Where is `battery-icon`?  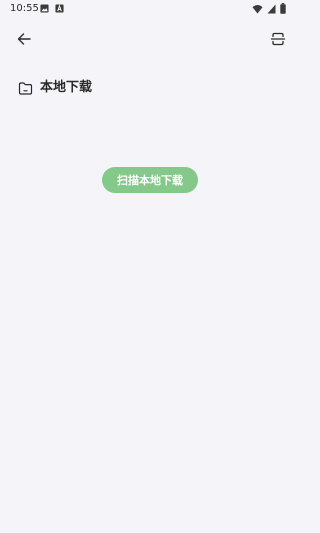
battery-icon is located at coordinates (283, 8).